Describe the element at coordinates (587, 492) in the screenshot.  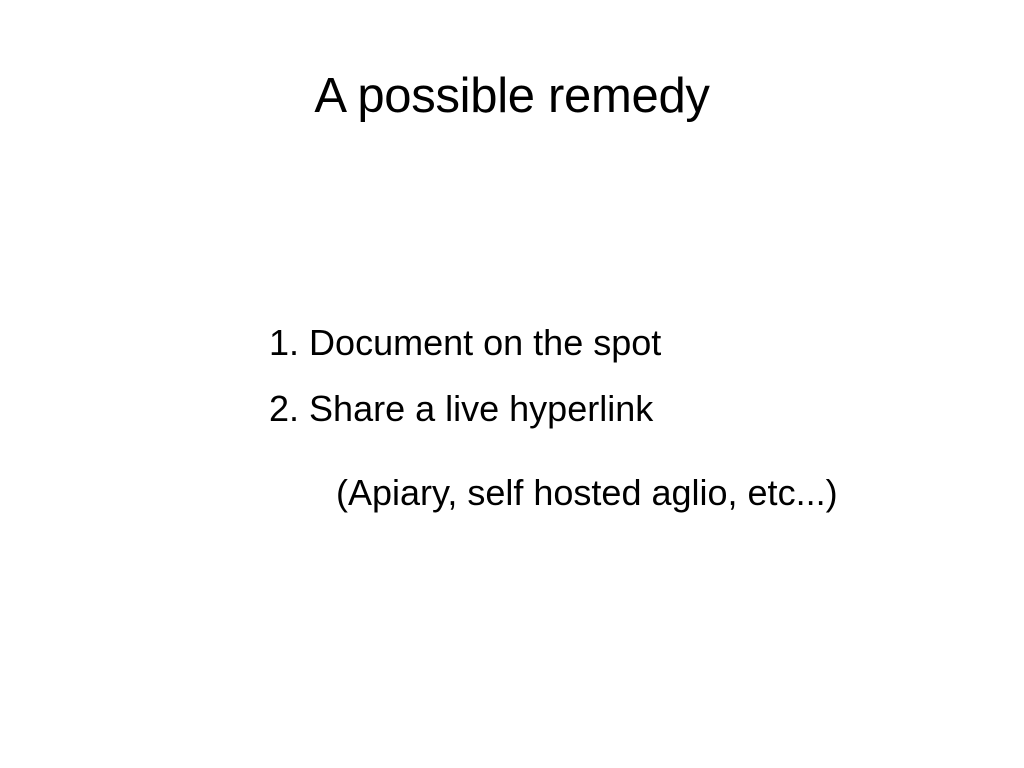
I see `examples-note: (Apiary, self hosted aglio, etc...)` at that location.